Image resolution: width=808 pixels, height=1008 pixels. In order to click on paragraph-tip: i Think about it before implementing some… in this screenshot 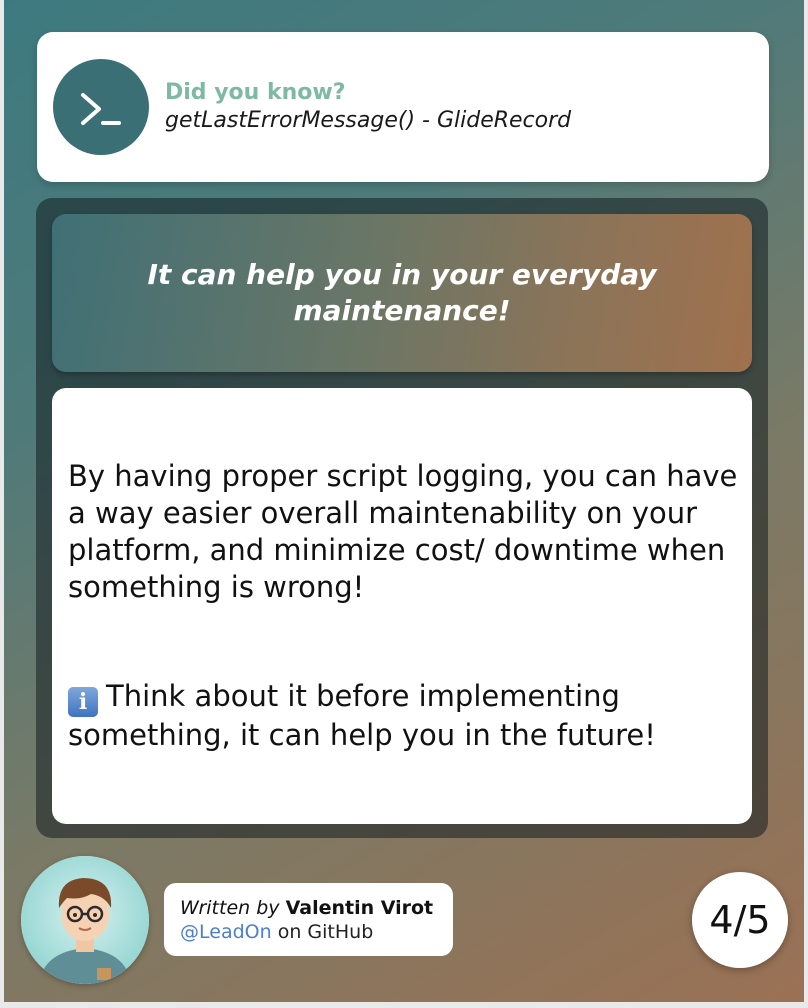, I will do `click(403, 716)`.